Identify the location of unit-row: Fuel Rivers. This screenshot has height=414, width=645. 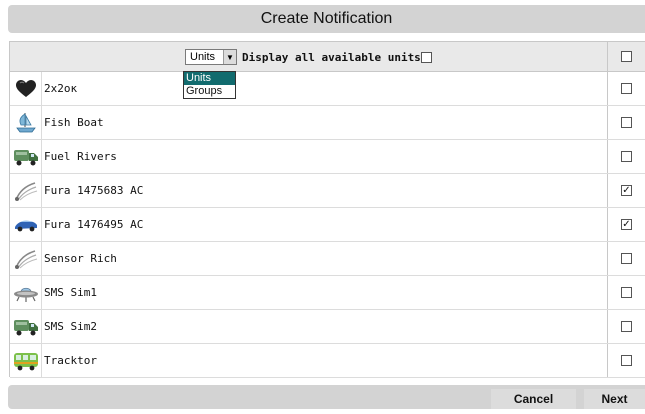
(327, 157).